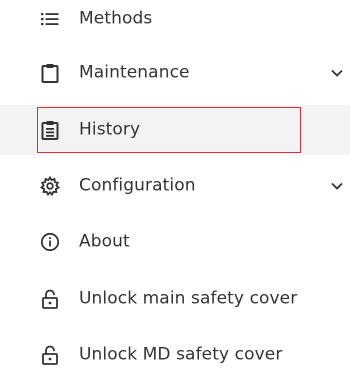 This screenshot has height=369, width=350. I want to click on menu-item-maintenance: Maintenance, so click(175, 73).